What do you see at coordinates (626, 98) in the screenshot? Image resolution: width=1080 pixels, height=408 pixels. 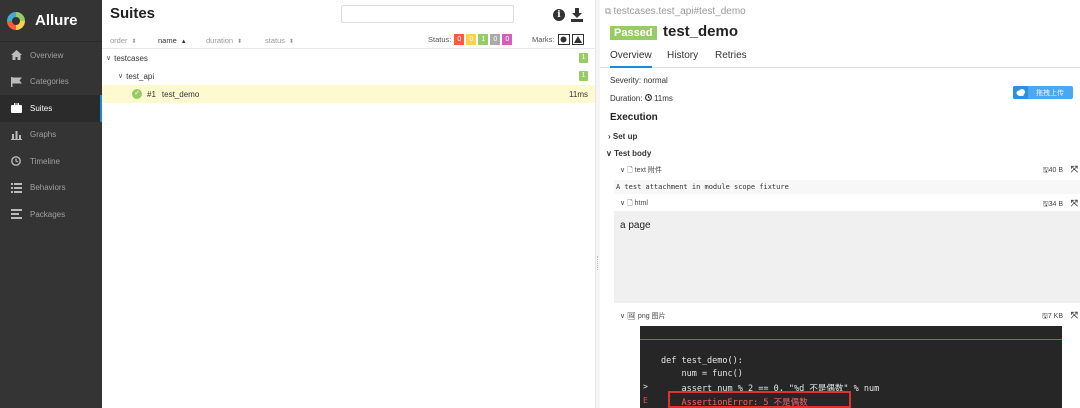 I see `duration-label: Duration:` at bounding box center [626, 98].